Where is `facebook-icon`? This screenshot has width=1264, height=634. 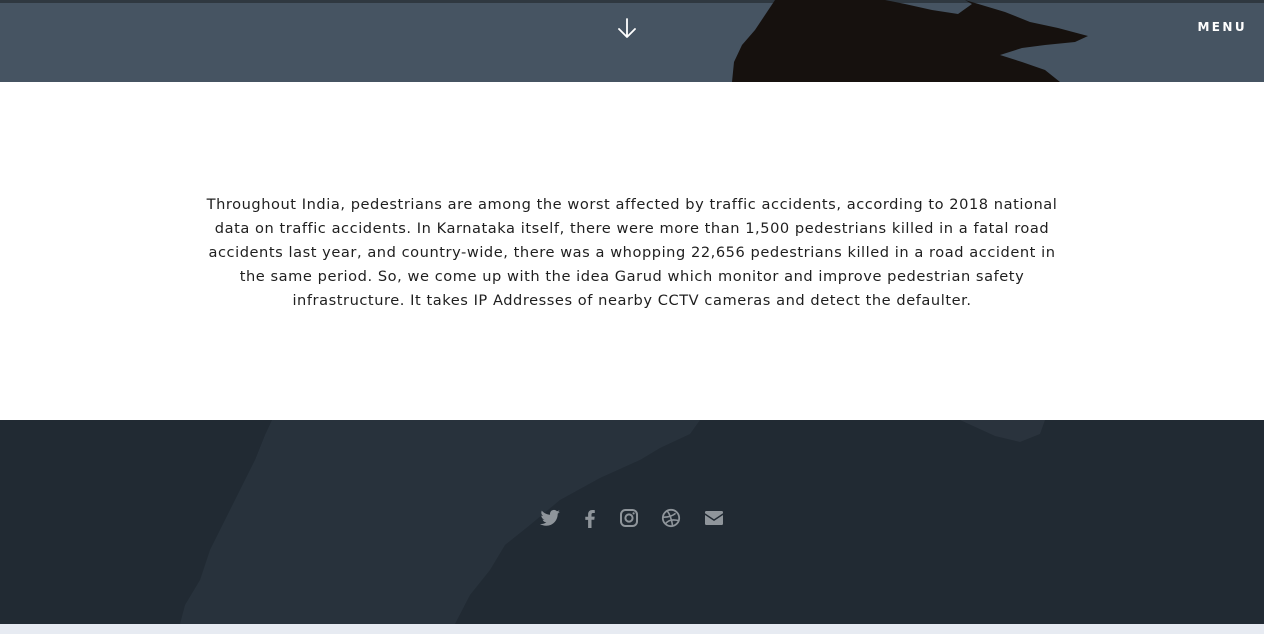 facebook-icon is located at coordinates (590, 518).